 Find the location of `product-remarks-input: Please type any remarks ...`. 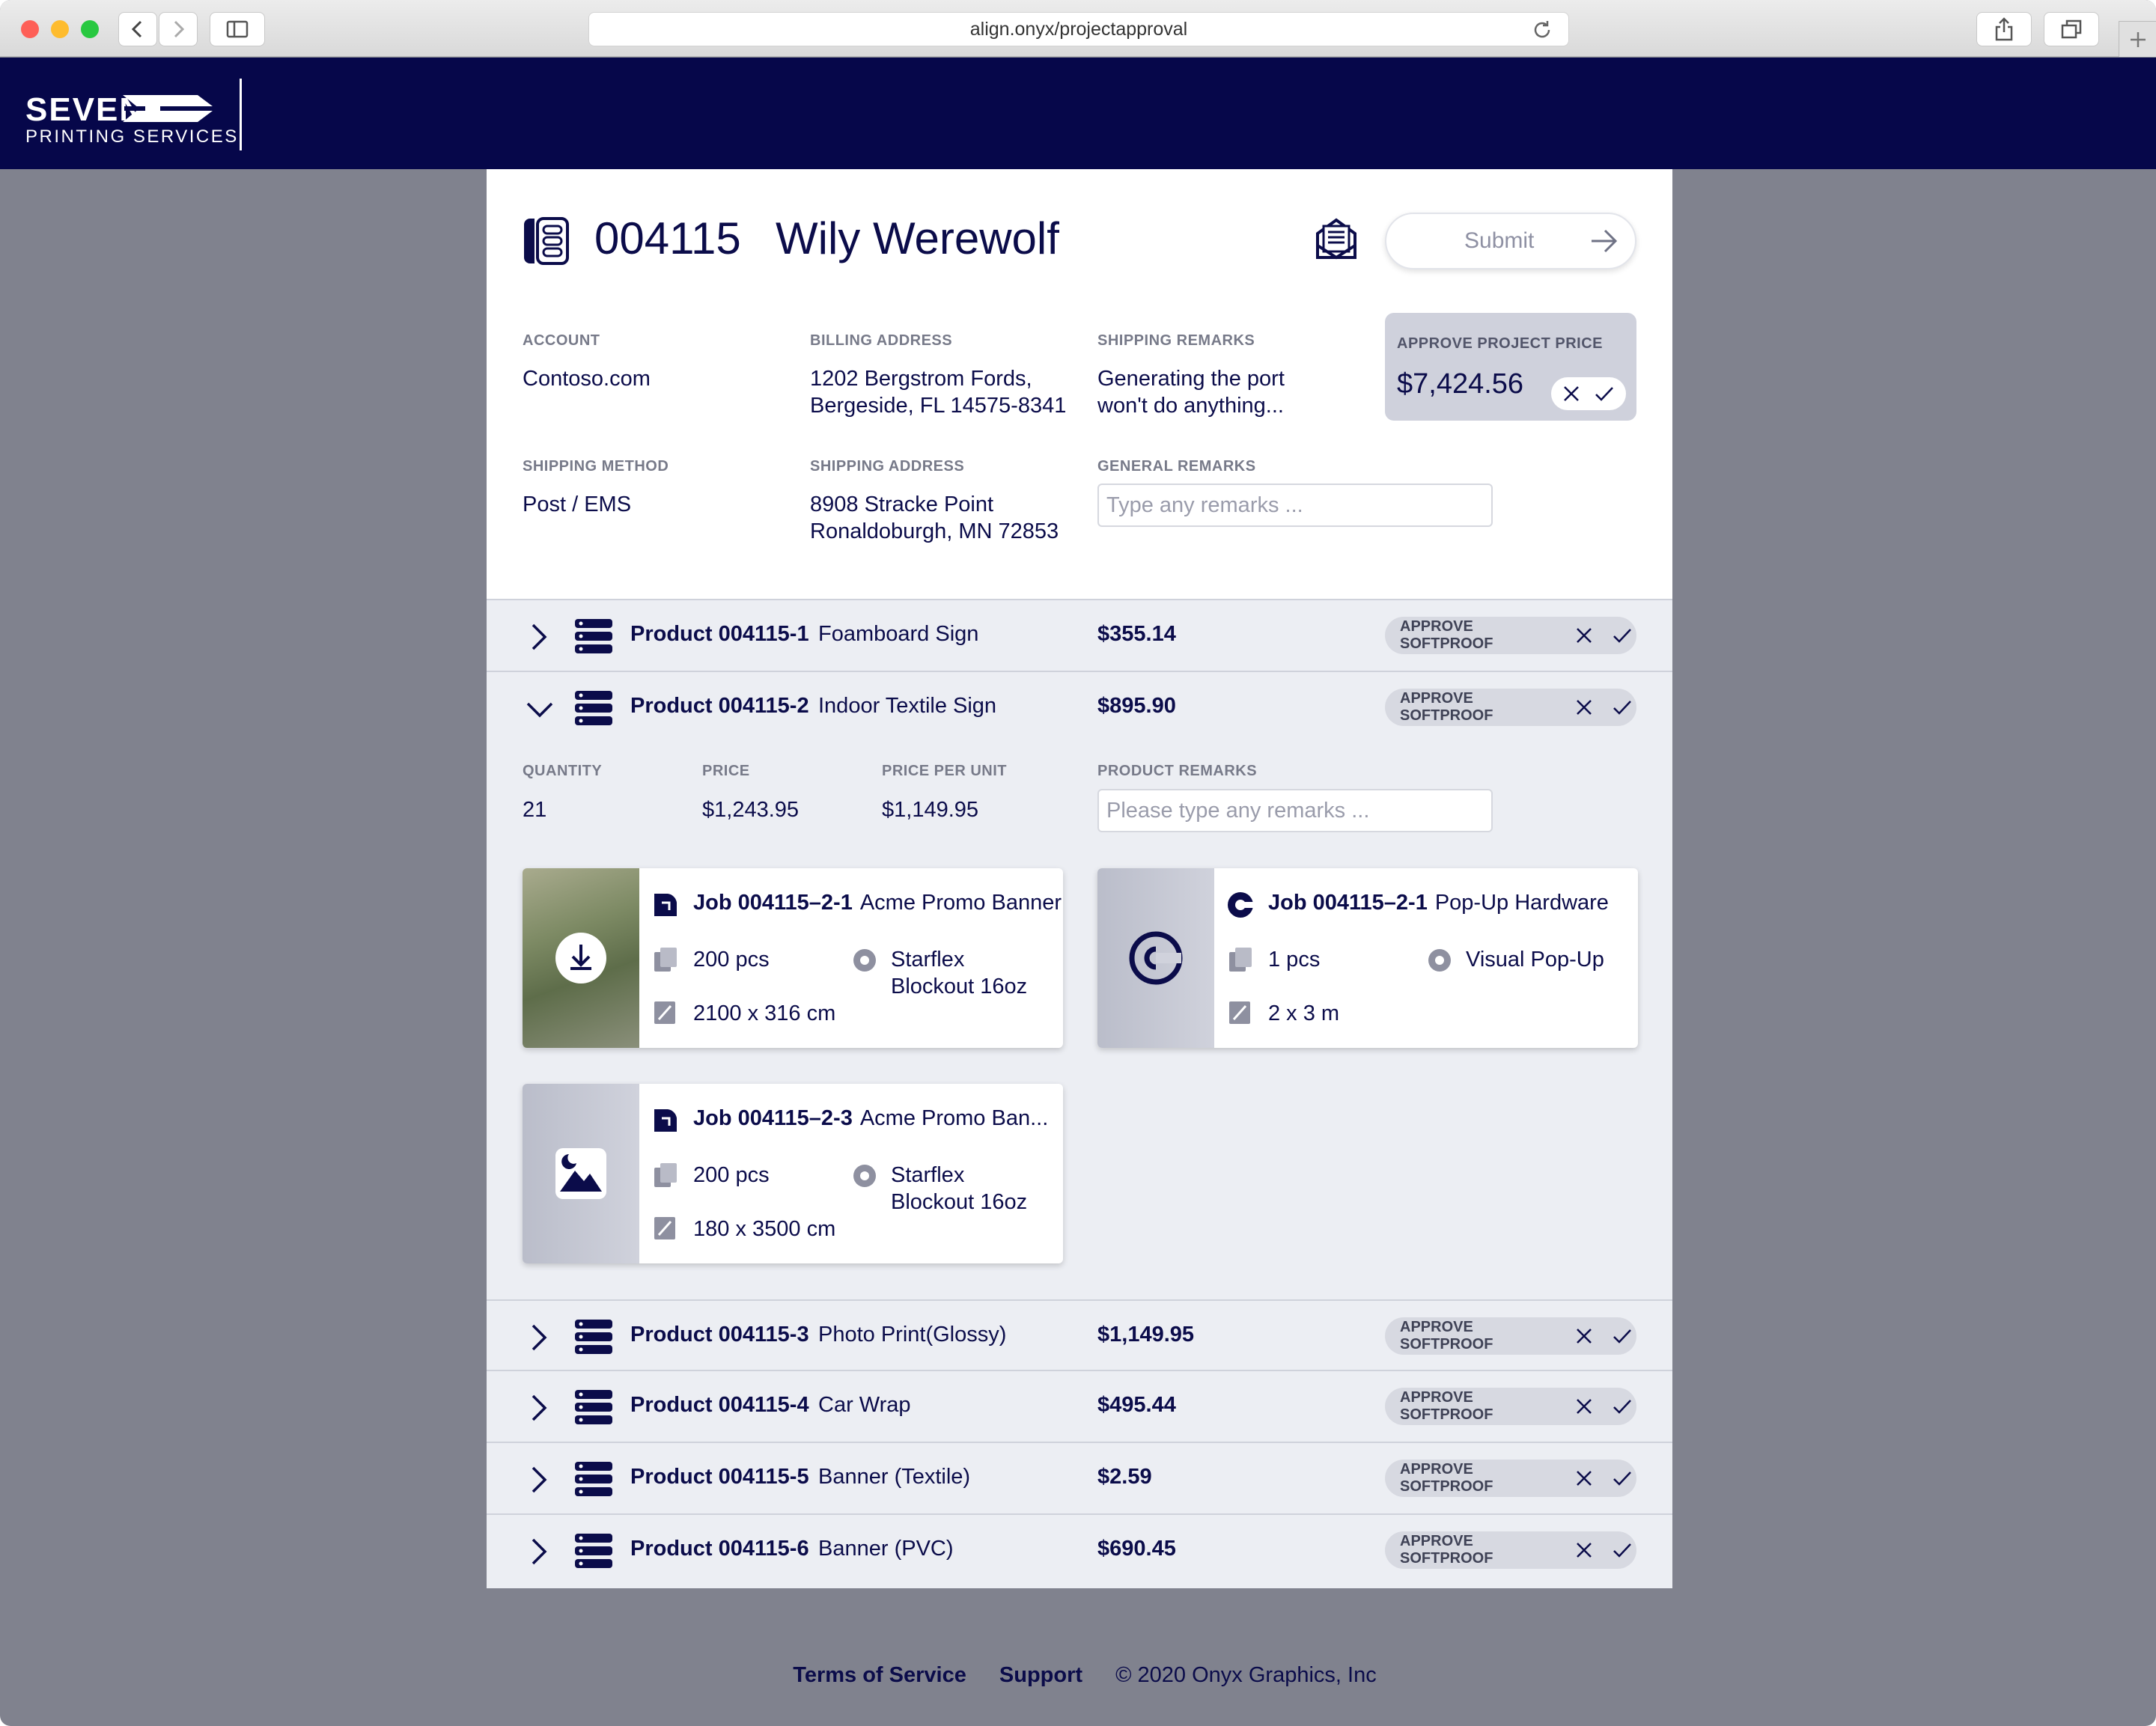

product-remarks-input: Please type any remarks ... is located at coordinates (1295, 810).